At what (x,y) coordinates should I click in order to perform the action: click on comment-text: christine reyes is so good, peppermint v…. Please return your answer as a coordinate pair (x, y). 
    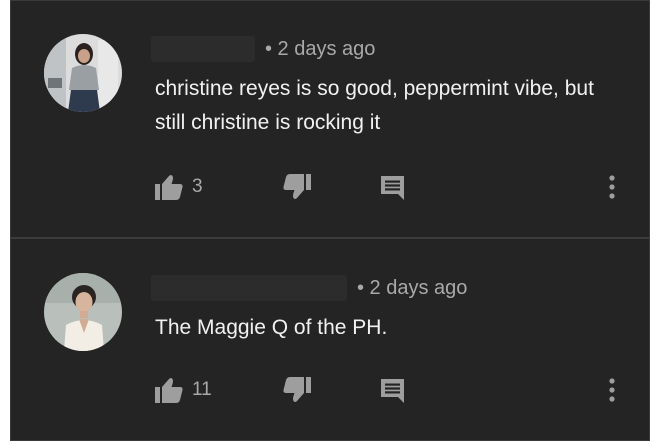
    Looking at the image, I should click on (374, 105).